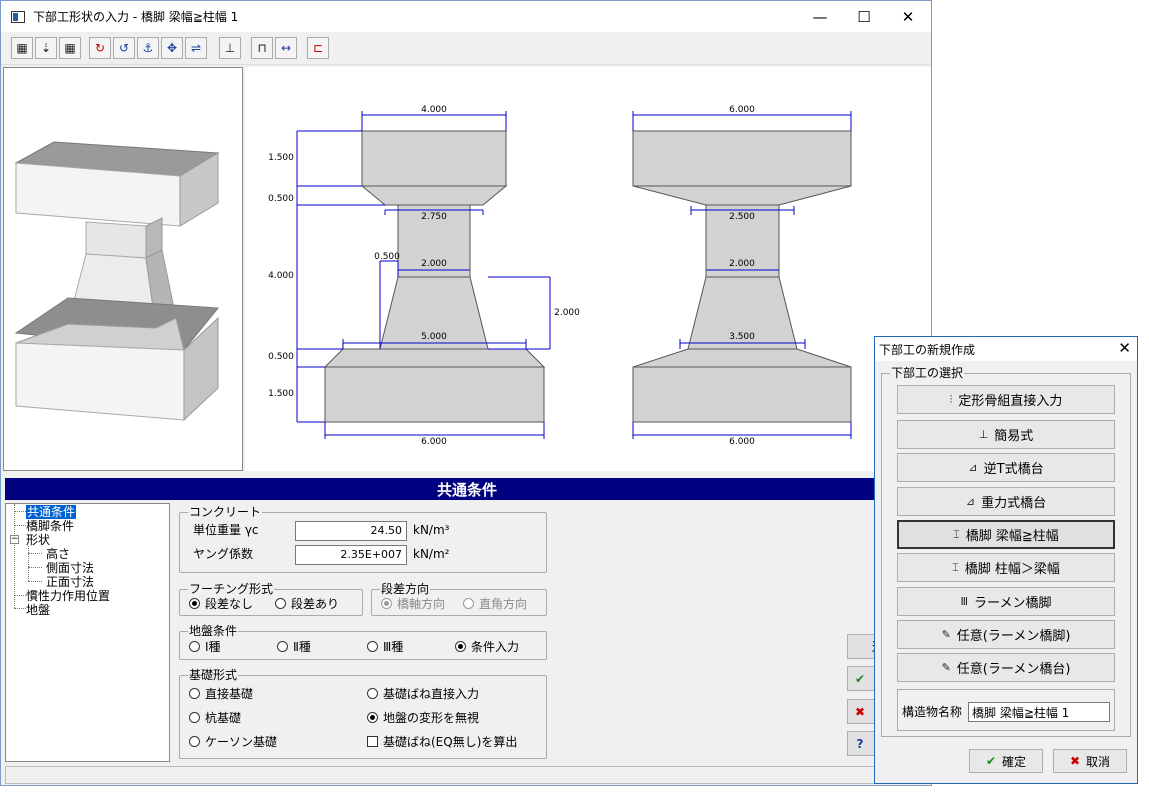 This screenshot has height=792, width=1149. I want to click on title-bar: 下部工形状の入力 - 橋脚 梁幅≧柱幅 1 — ☐ ✕, so click(466, 16).